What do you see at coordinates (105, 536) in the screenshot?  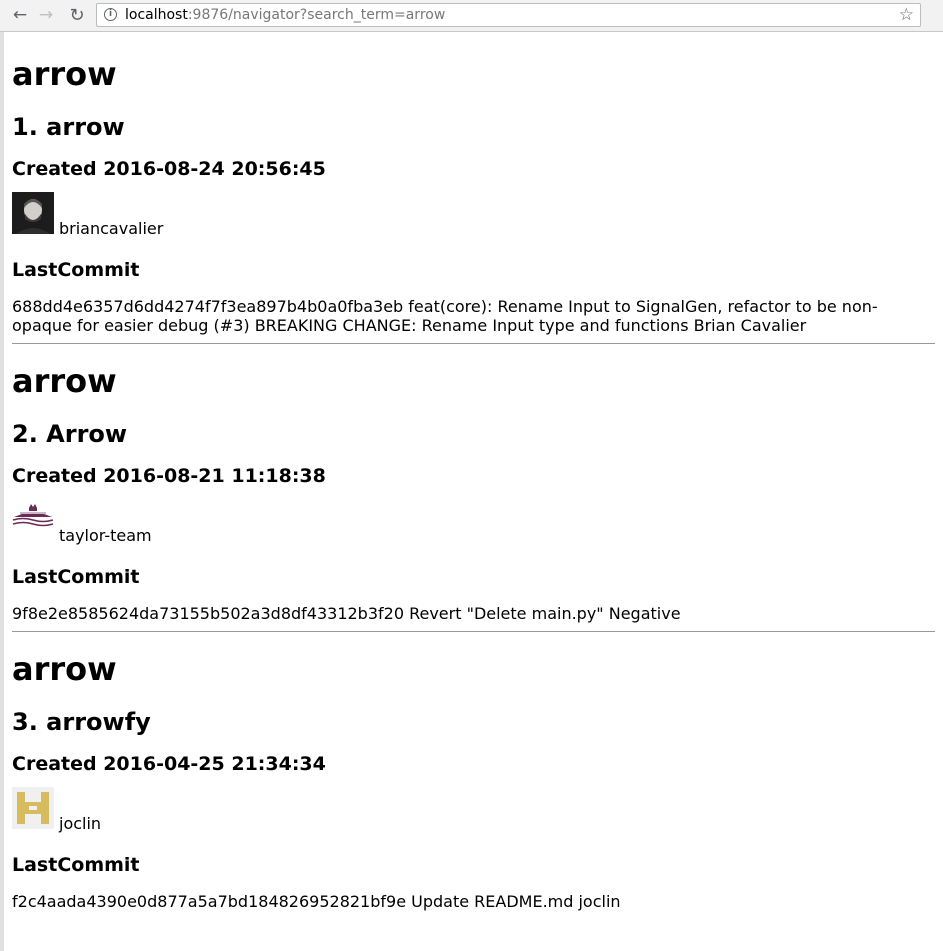 I see `owner-name: taylor-team` at bounding box center [105, 536].